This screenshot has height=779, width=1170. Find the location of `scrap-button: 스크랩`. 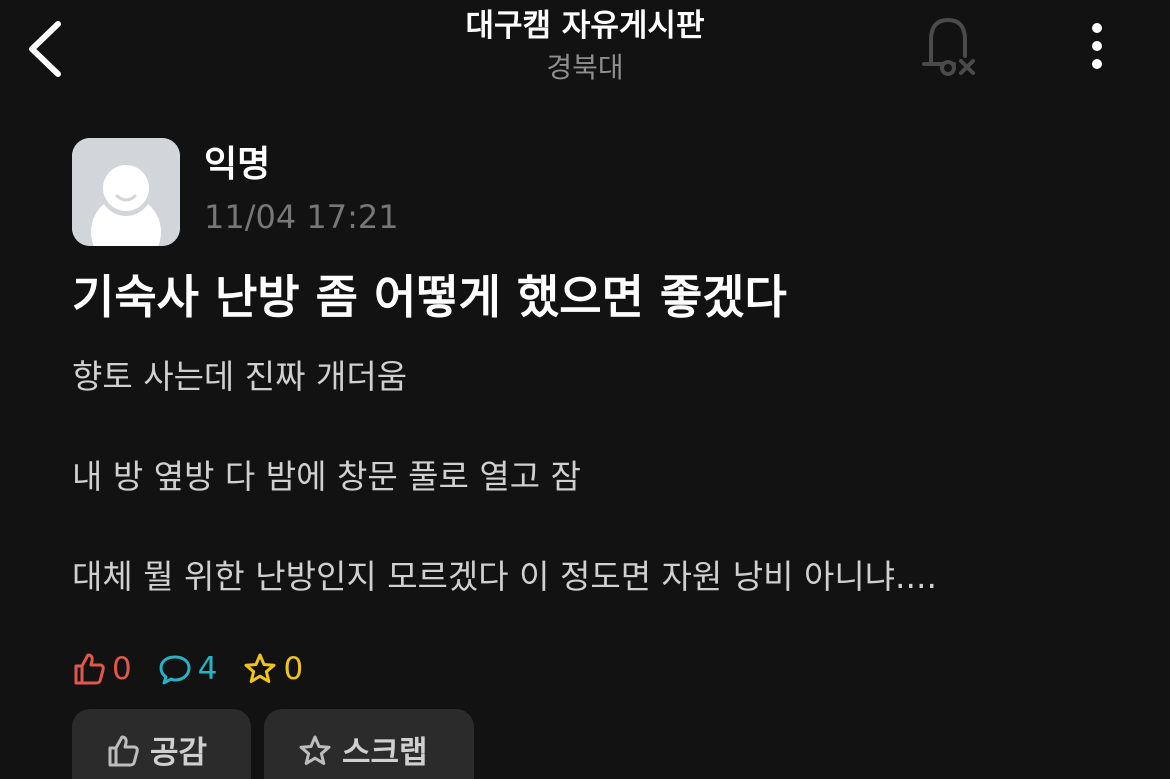

scrap-button: 스크랩 is located at coordinates (369, 744).